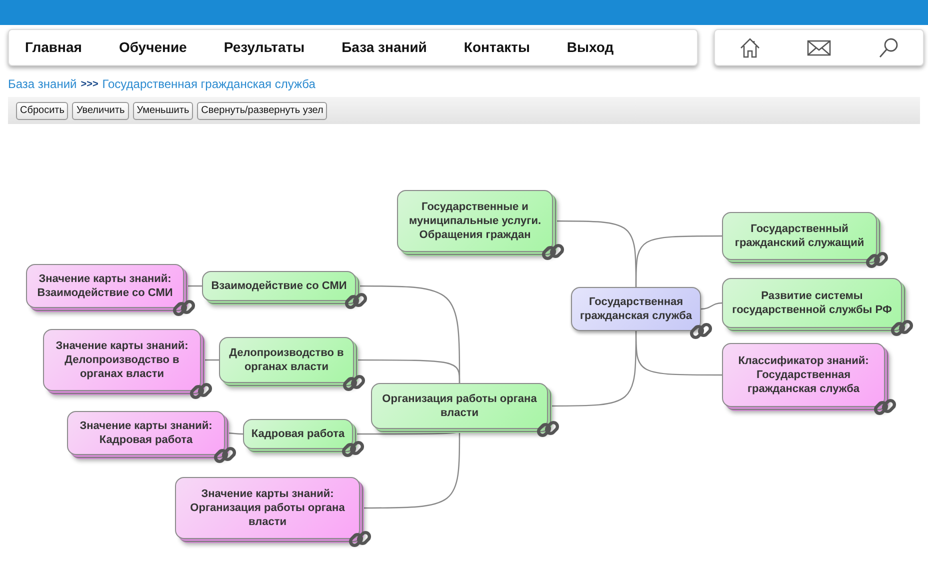 This screenshot has width=928, height=572. I want to click on toolbar-button: Свернуть/развернуть узел, so click(262, 111).